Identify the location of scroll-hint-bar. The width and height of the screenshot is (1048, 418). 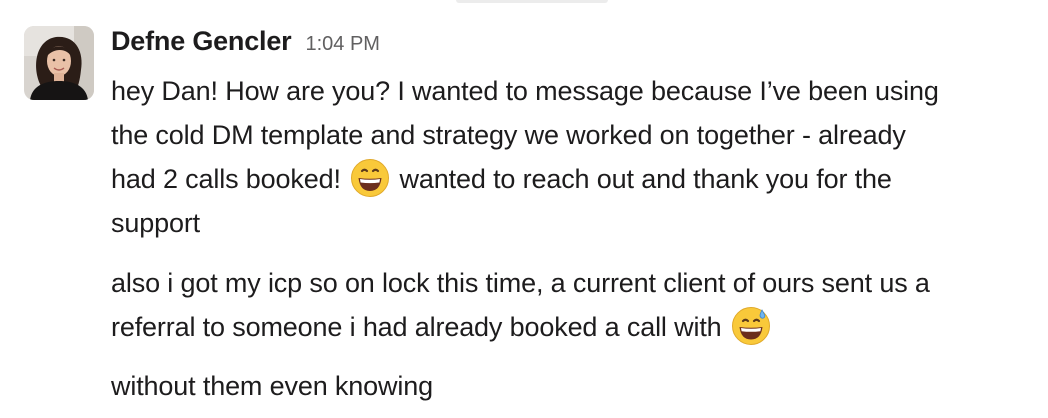
(532, 1).